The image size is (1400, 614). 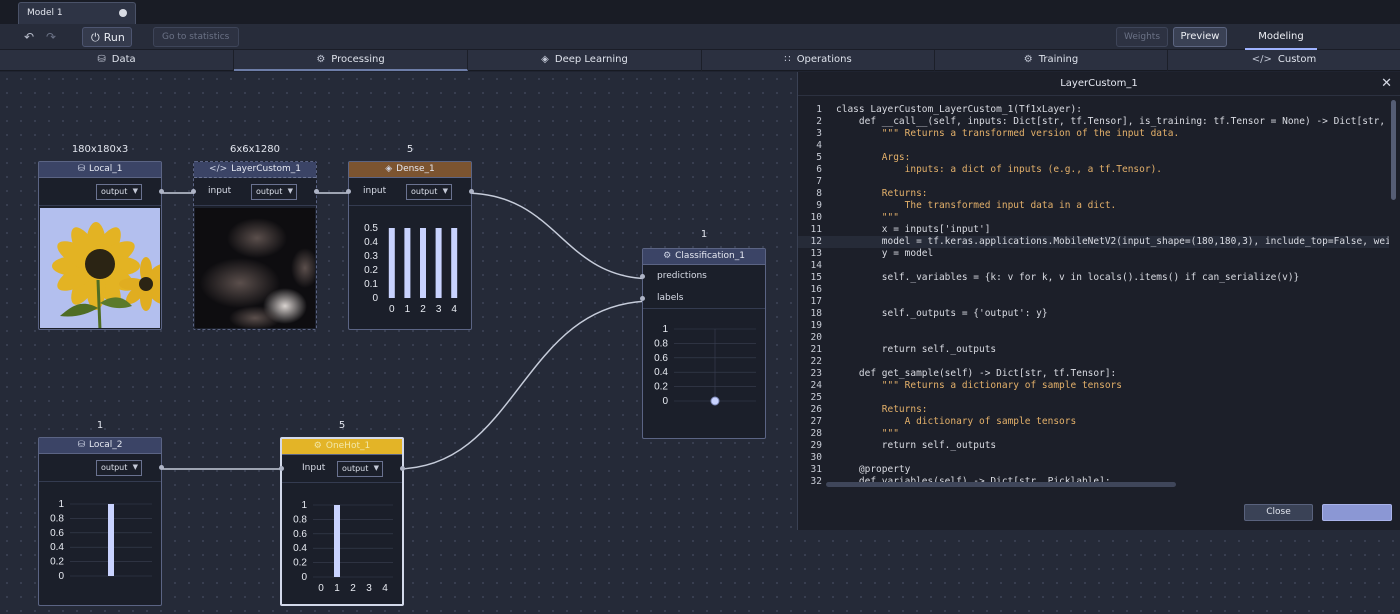 What do you see at coordinates (300, 534) in the screenshot?
I see `y-tick-label: 0.6` at bounding box center [300, 534].